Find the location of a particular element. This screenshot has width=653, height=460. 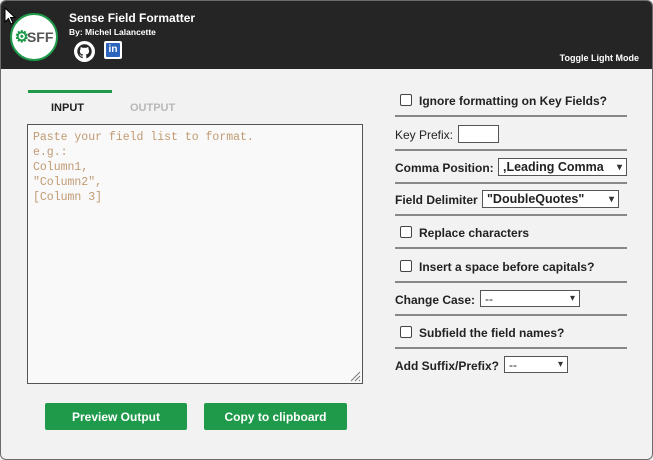

comma-position-label: Comma Position: is located at coordinates (444, 168).